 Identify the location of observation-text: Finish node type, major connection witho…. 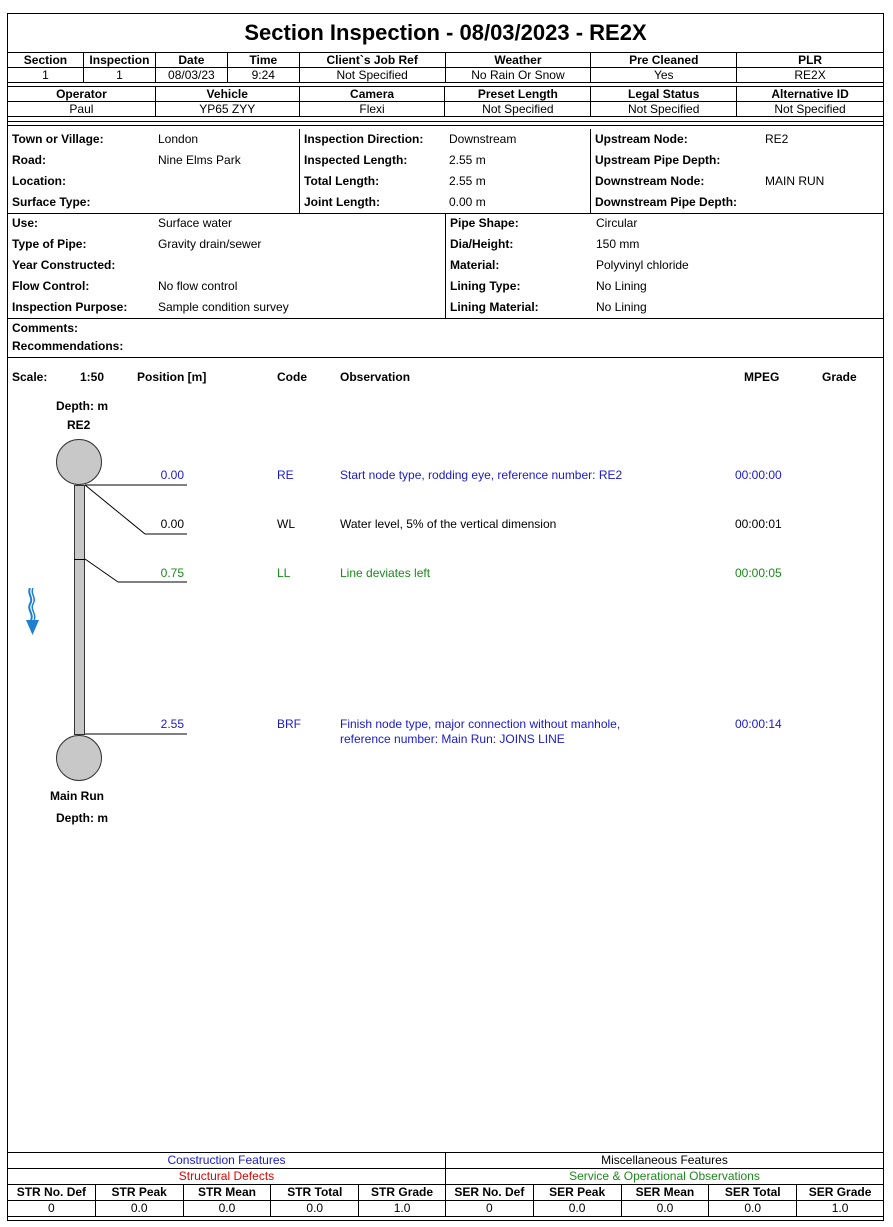
(480, 724).